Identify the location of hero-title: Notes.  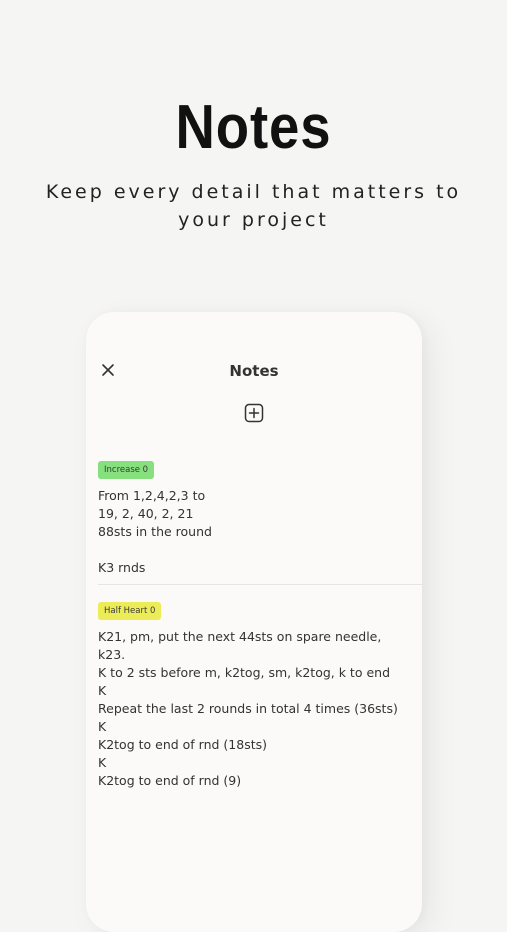
(253, 127).